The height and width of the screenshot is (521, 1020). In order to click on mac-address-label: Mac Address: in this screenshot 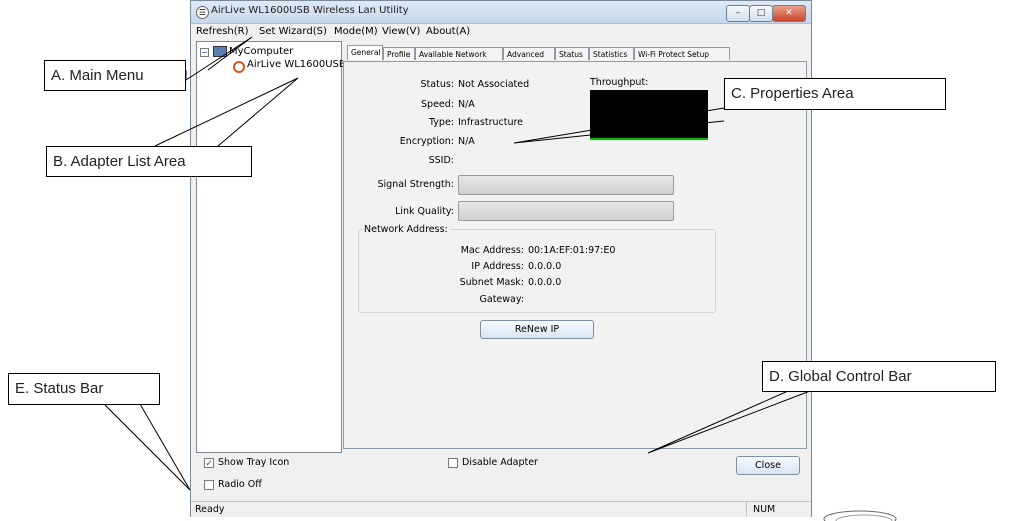, I will do `click(492, 250)`.